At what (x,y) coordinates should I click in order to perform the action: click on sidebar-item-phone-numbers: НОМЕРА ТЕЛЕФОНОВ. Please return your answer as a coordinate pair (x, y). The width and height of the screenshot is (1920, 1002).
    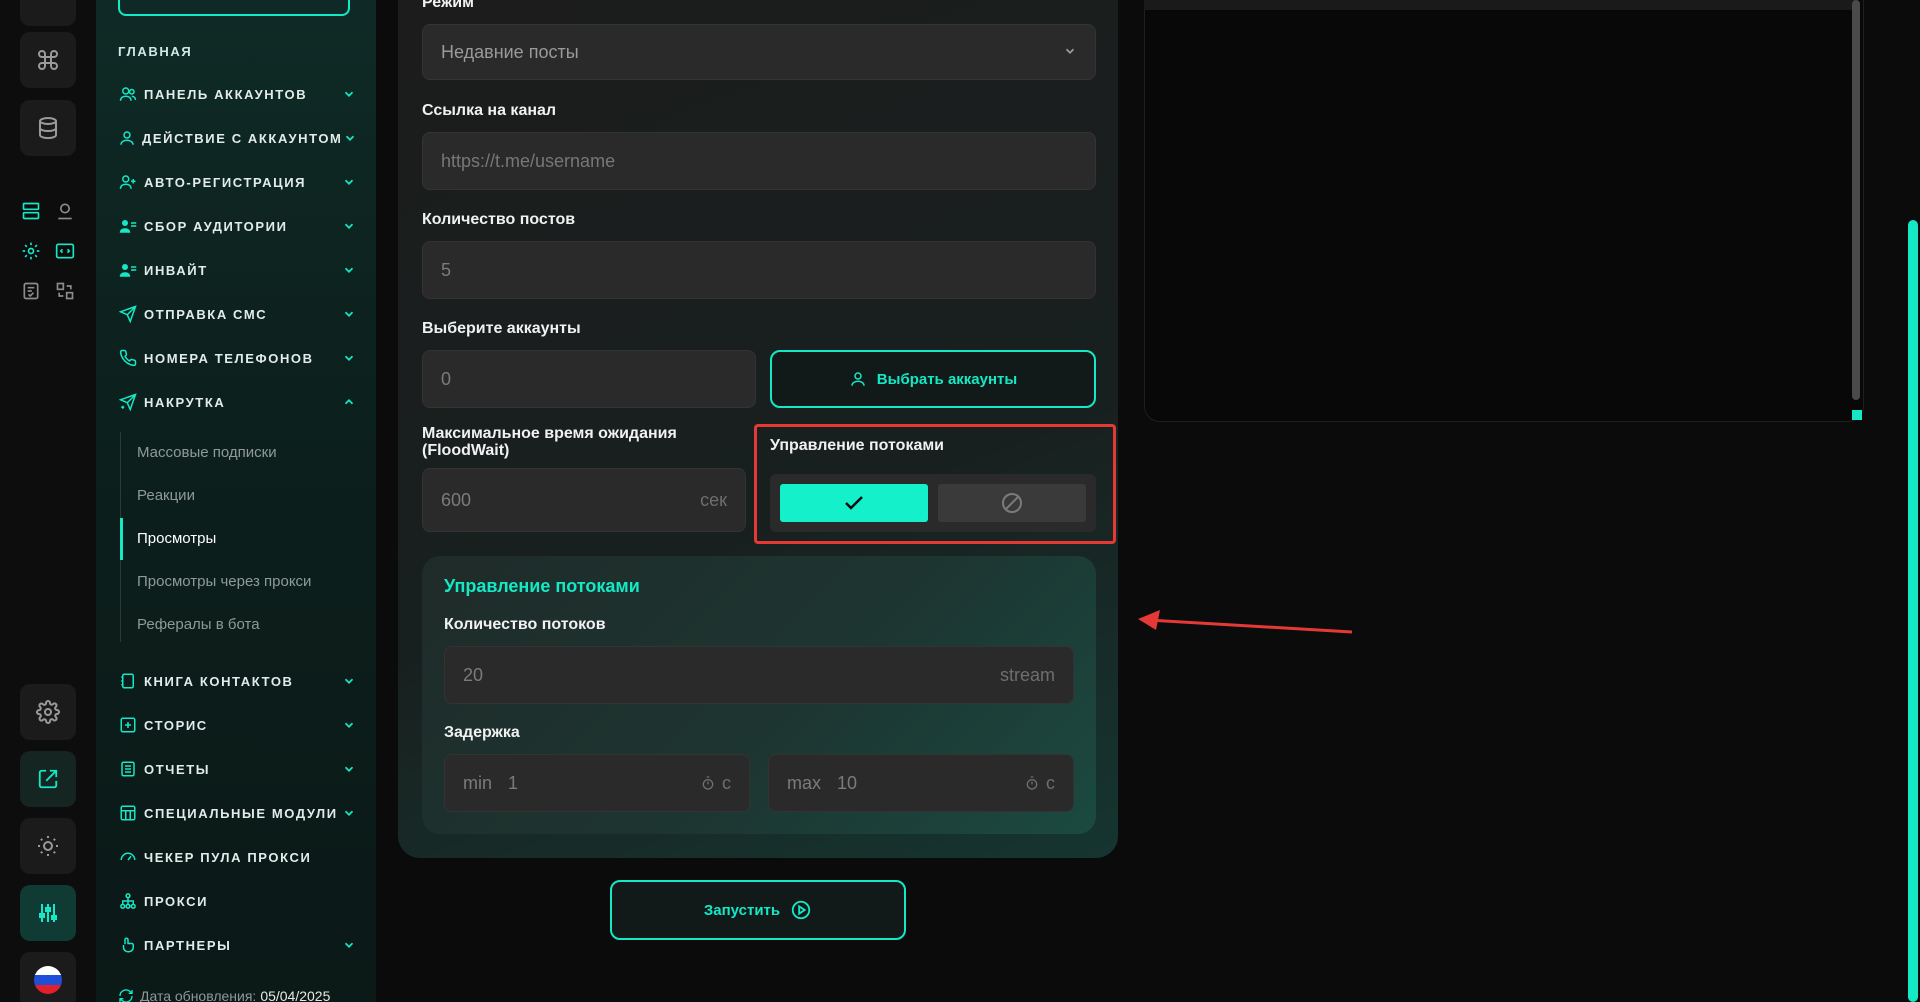
    Looking at the image, I should click on (238, 358).